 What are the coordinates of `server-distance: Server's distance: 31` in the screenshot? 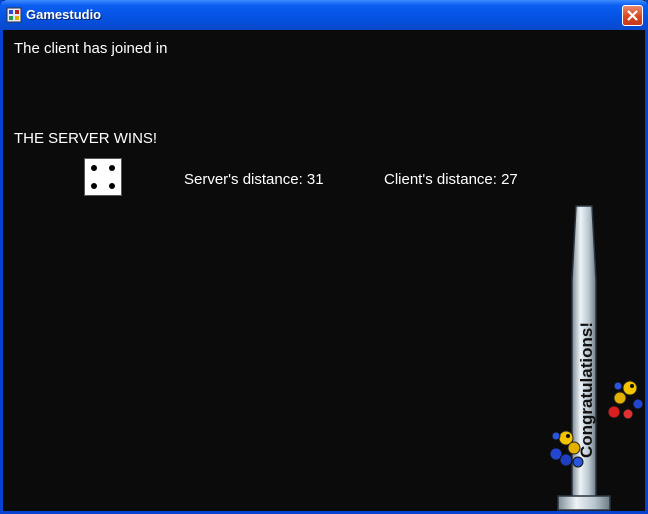 It's located at (254, 179).